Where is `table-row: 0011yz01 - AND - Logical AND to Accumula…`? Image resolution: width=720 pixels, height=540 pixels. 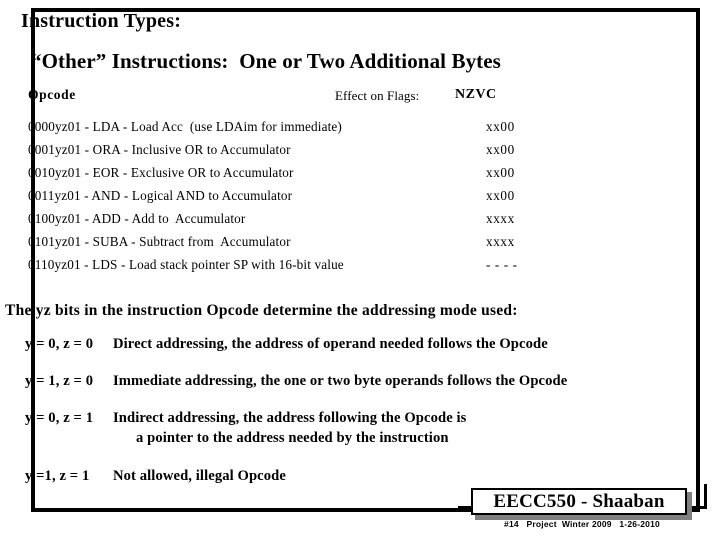 table-row: 0011yz01 - AND - Logical AND to Accumula… is located at coordinates (328, 199).